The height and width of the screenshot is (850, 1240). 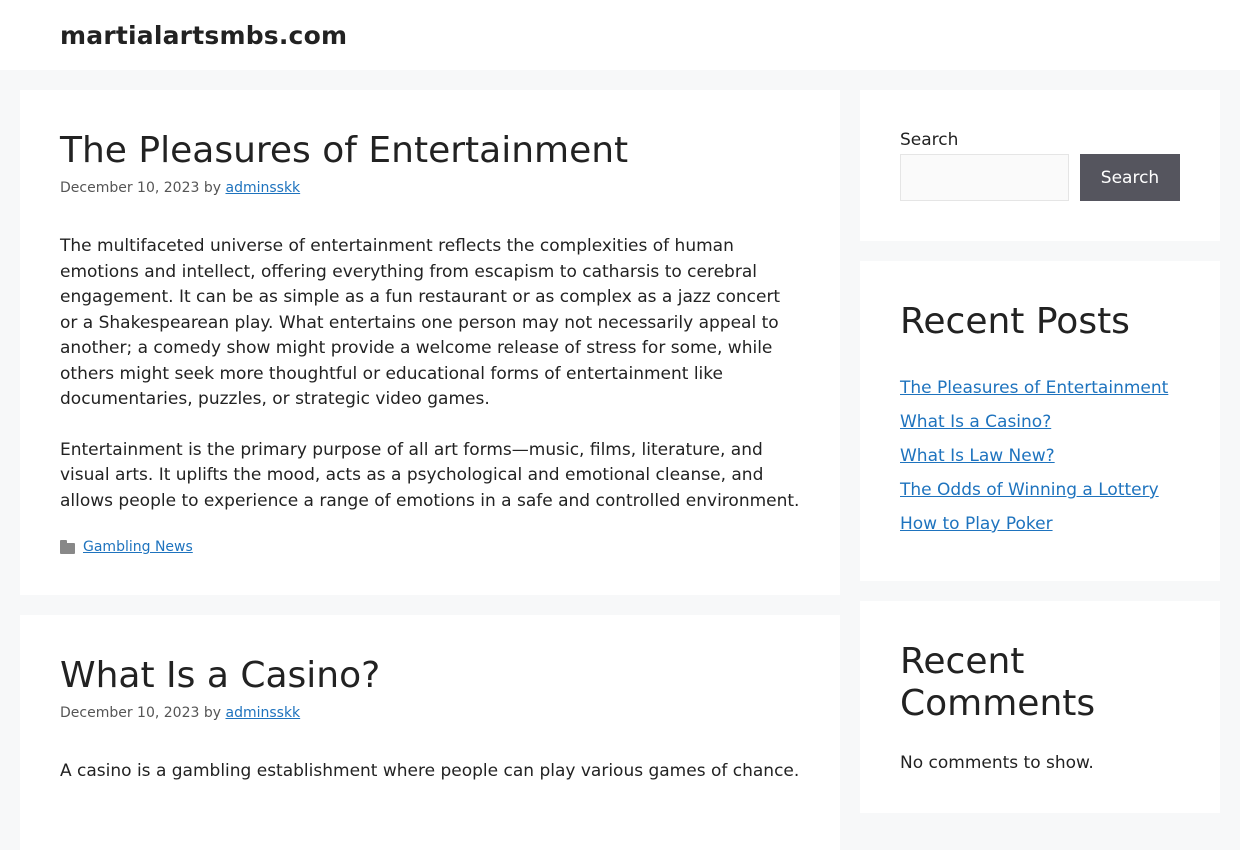 What do you see at coordinates (976, 524) in the screenshot?
I see `recent-post-link: How to Play Poker` at bounding box center [976, 524].